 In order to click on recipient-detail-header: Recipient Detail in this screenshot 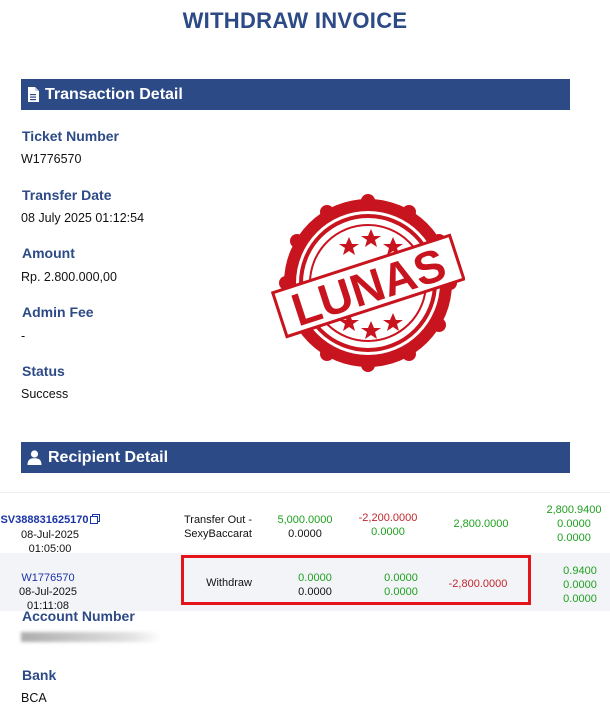, I will do `click(295, 457)`.